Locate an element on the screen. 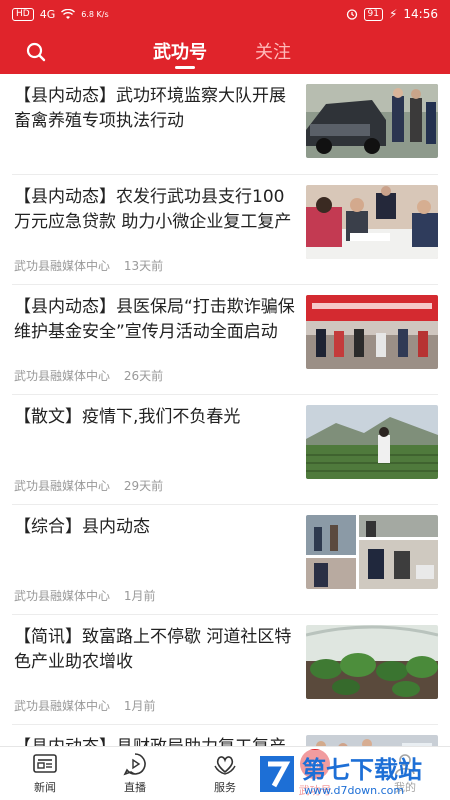 This screenshot has width=450, height=800. alarm-icon is located at coordinates (351, 14).